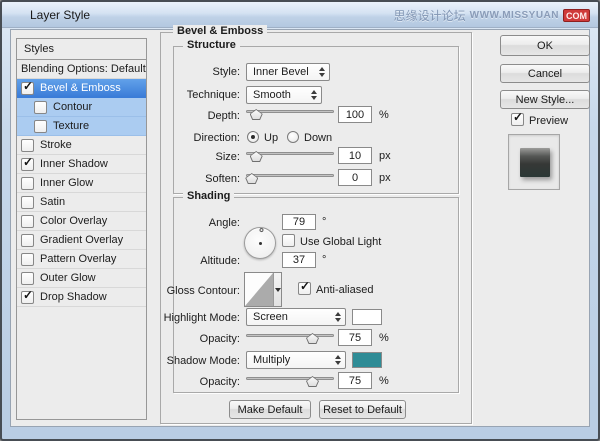 This screenshot has width=600, height=441. I want to click on styles-list-item: Gradient Overlay, so click(81, 240).